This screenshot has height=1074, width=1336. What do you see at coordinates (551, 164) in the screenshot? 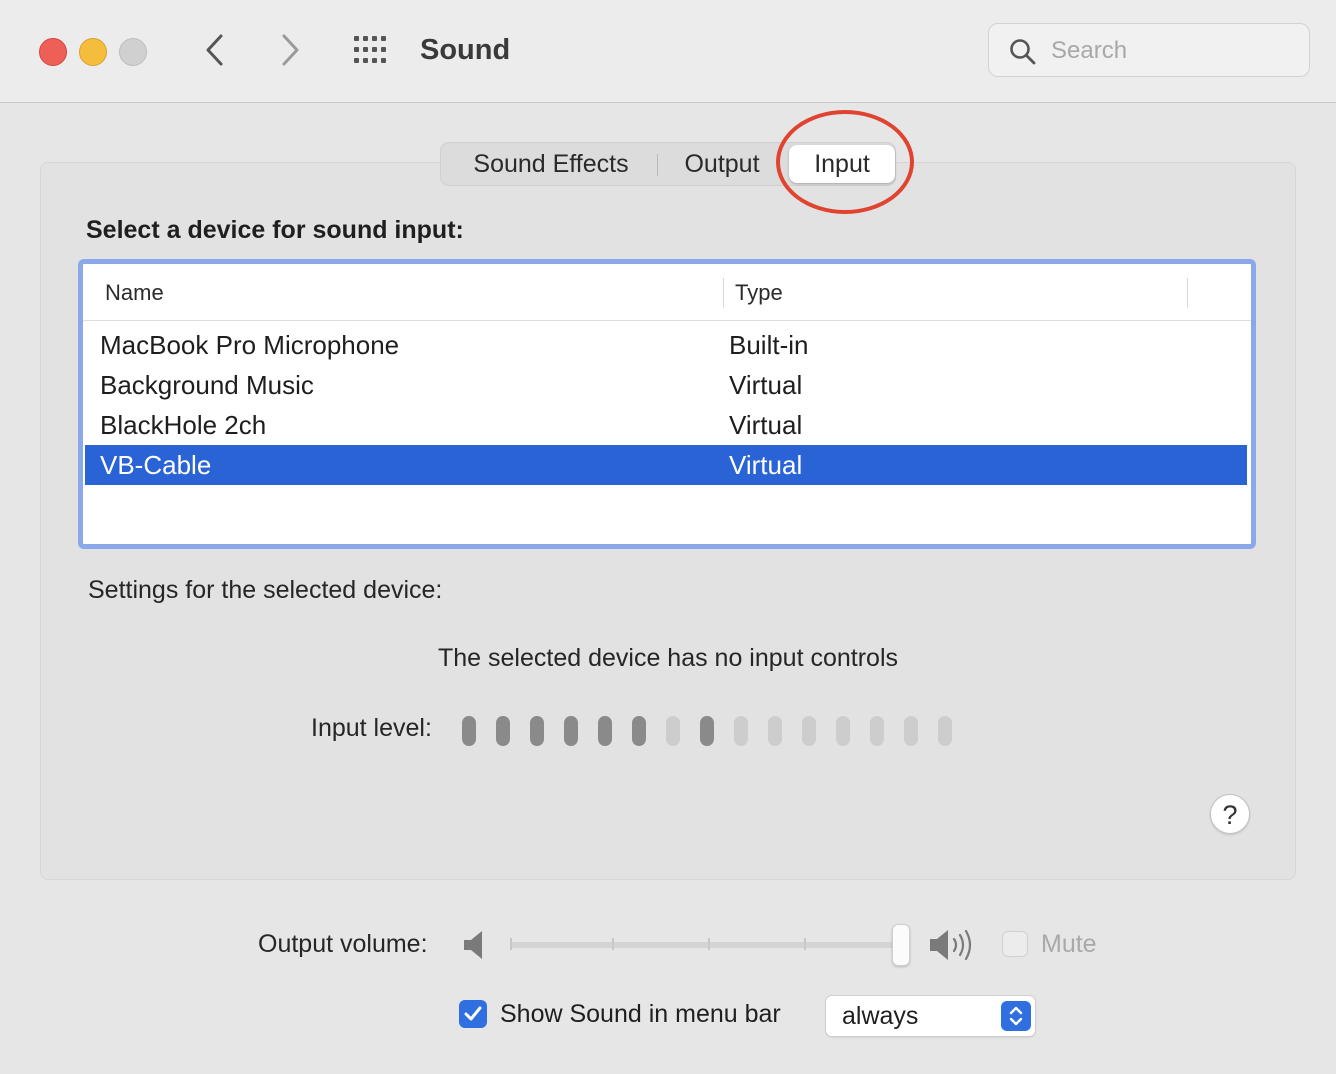
I see `tab-sound-effects: Sound Effects` at bounding box center [551, 164].